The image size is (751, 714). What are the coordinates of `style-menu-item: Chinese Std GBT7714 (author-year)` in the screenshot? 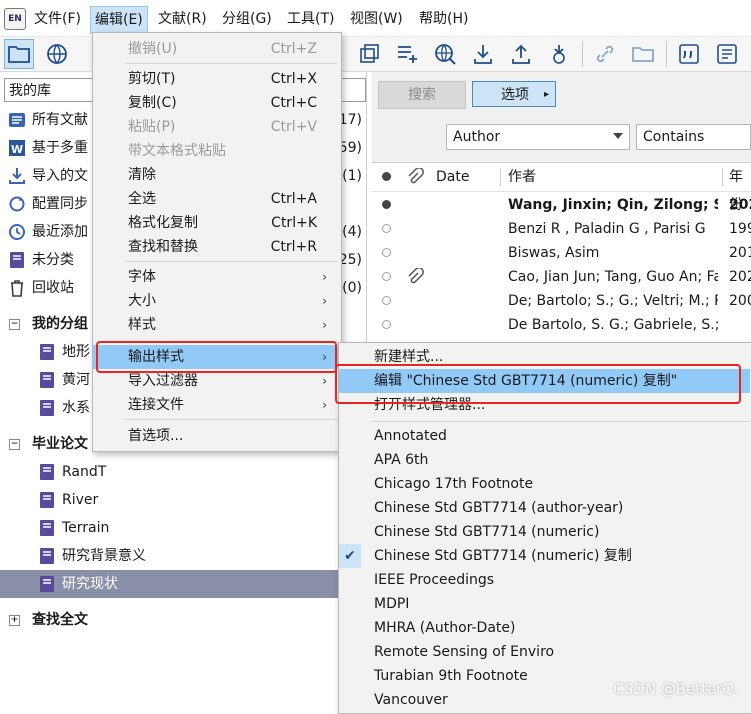 It's located at (544, 508).